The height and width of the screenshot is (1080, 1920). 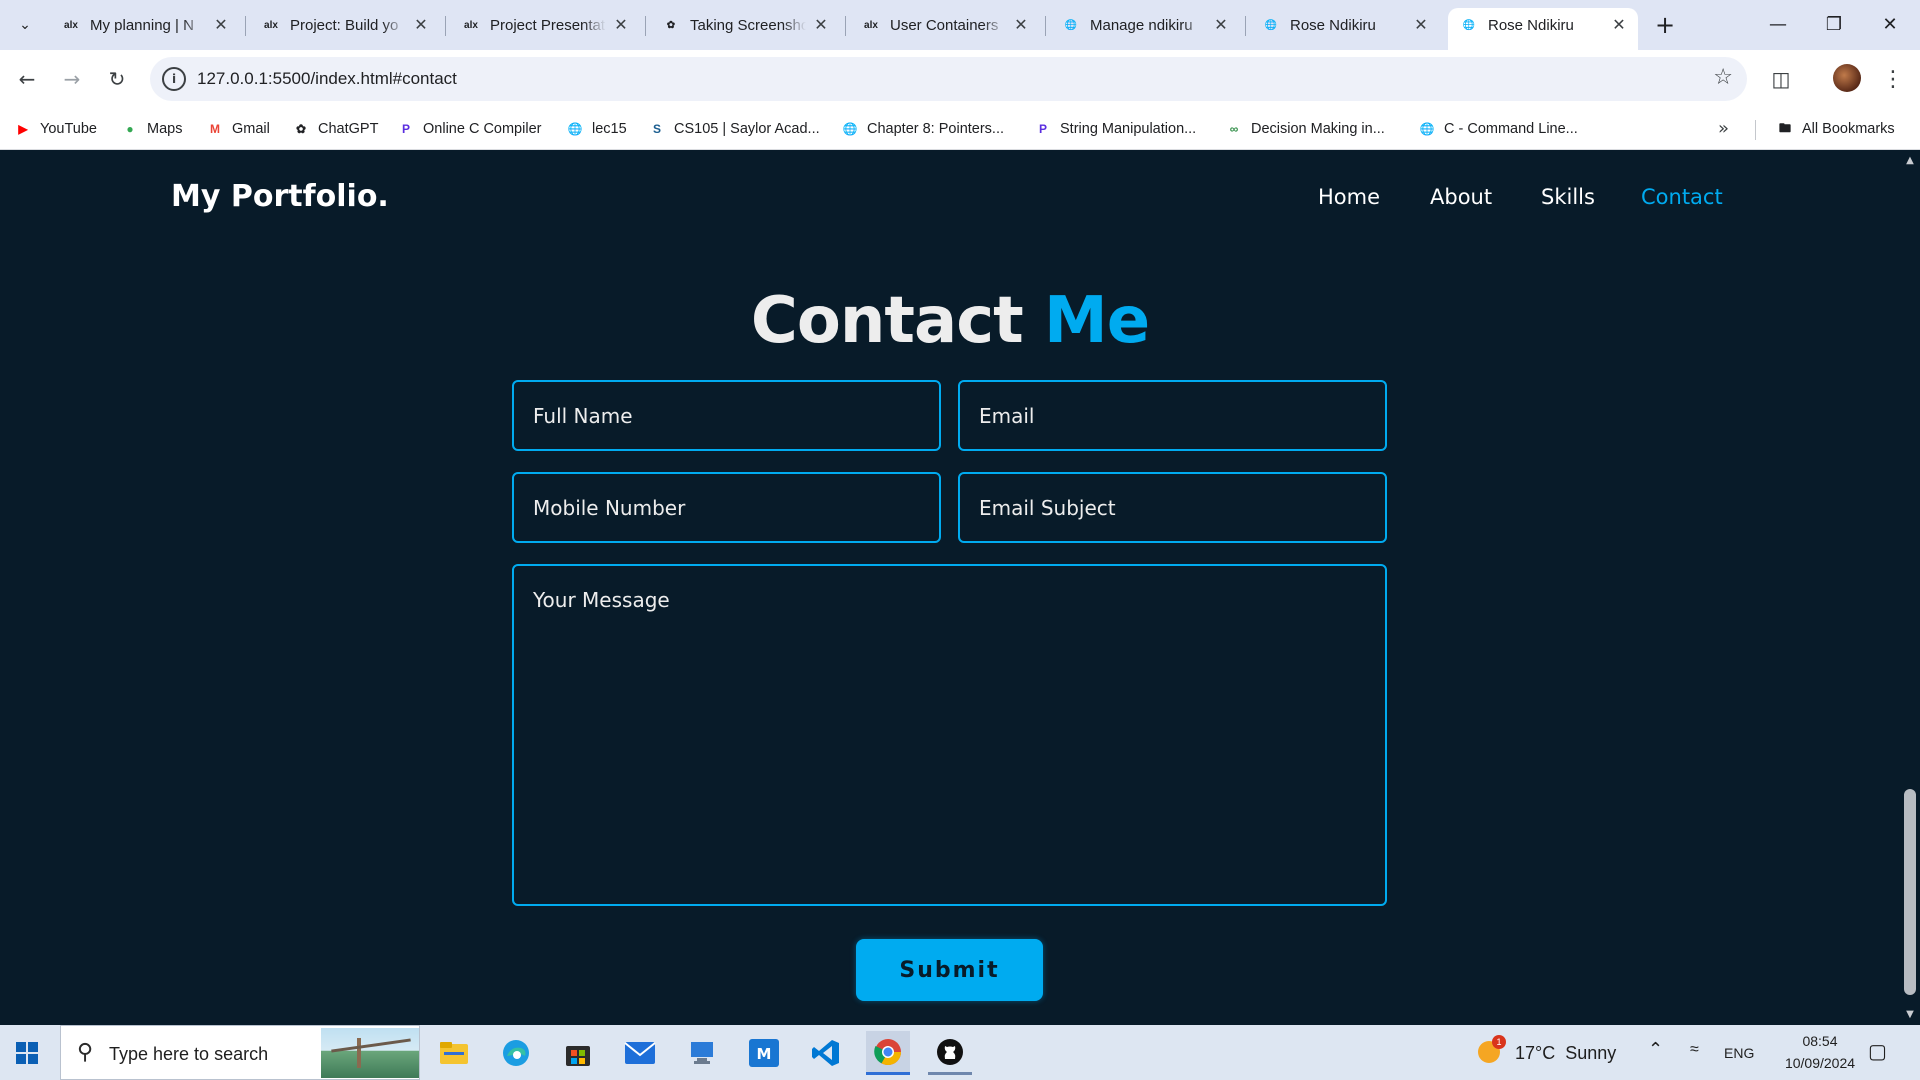 I want to click on tab-manage-ndikiru: 🌐 Manage ndikiru ✕, so click(x=1145, y=25).